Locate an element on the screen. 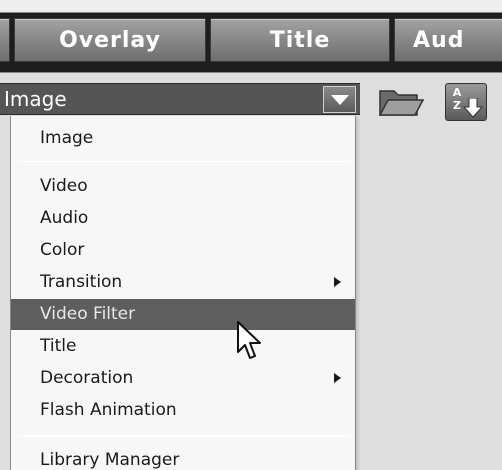 The width and height of the screenshot is (502, 470). menu-item-title: Title is located at coordinates (183, 346).